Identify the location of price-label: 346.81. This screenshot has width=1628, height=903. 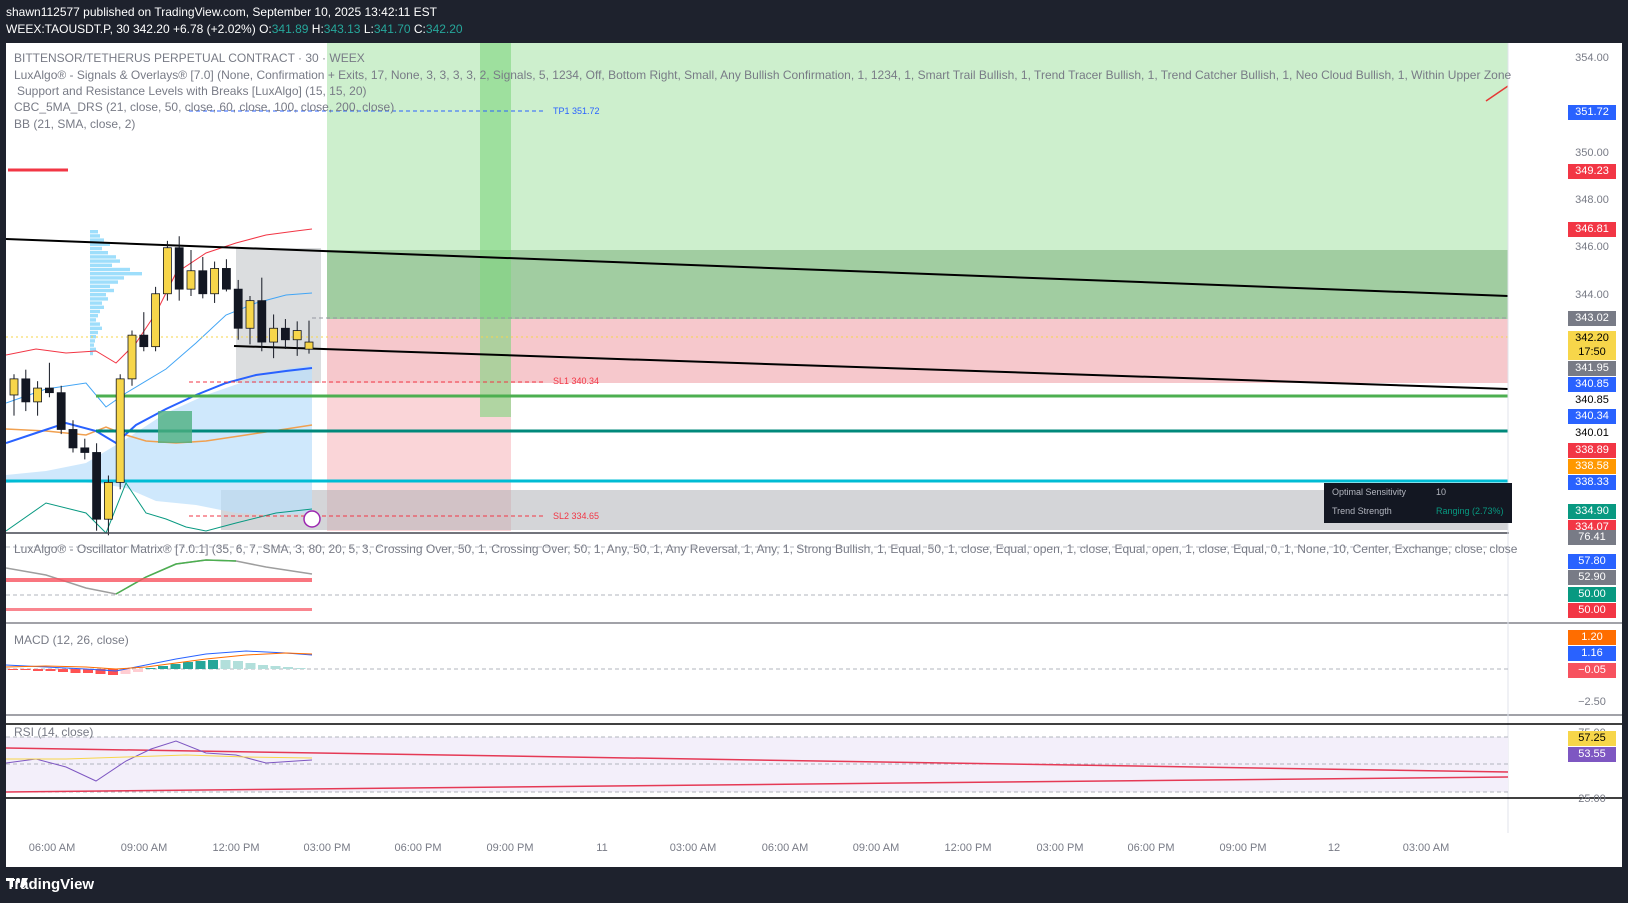
(1592, 229).